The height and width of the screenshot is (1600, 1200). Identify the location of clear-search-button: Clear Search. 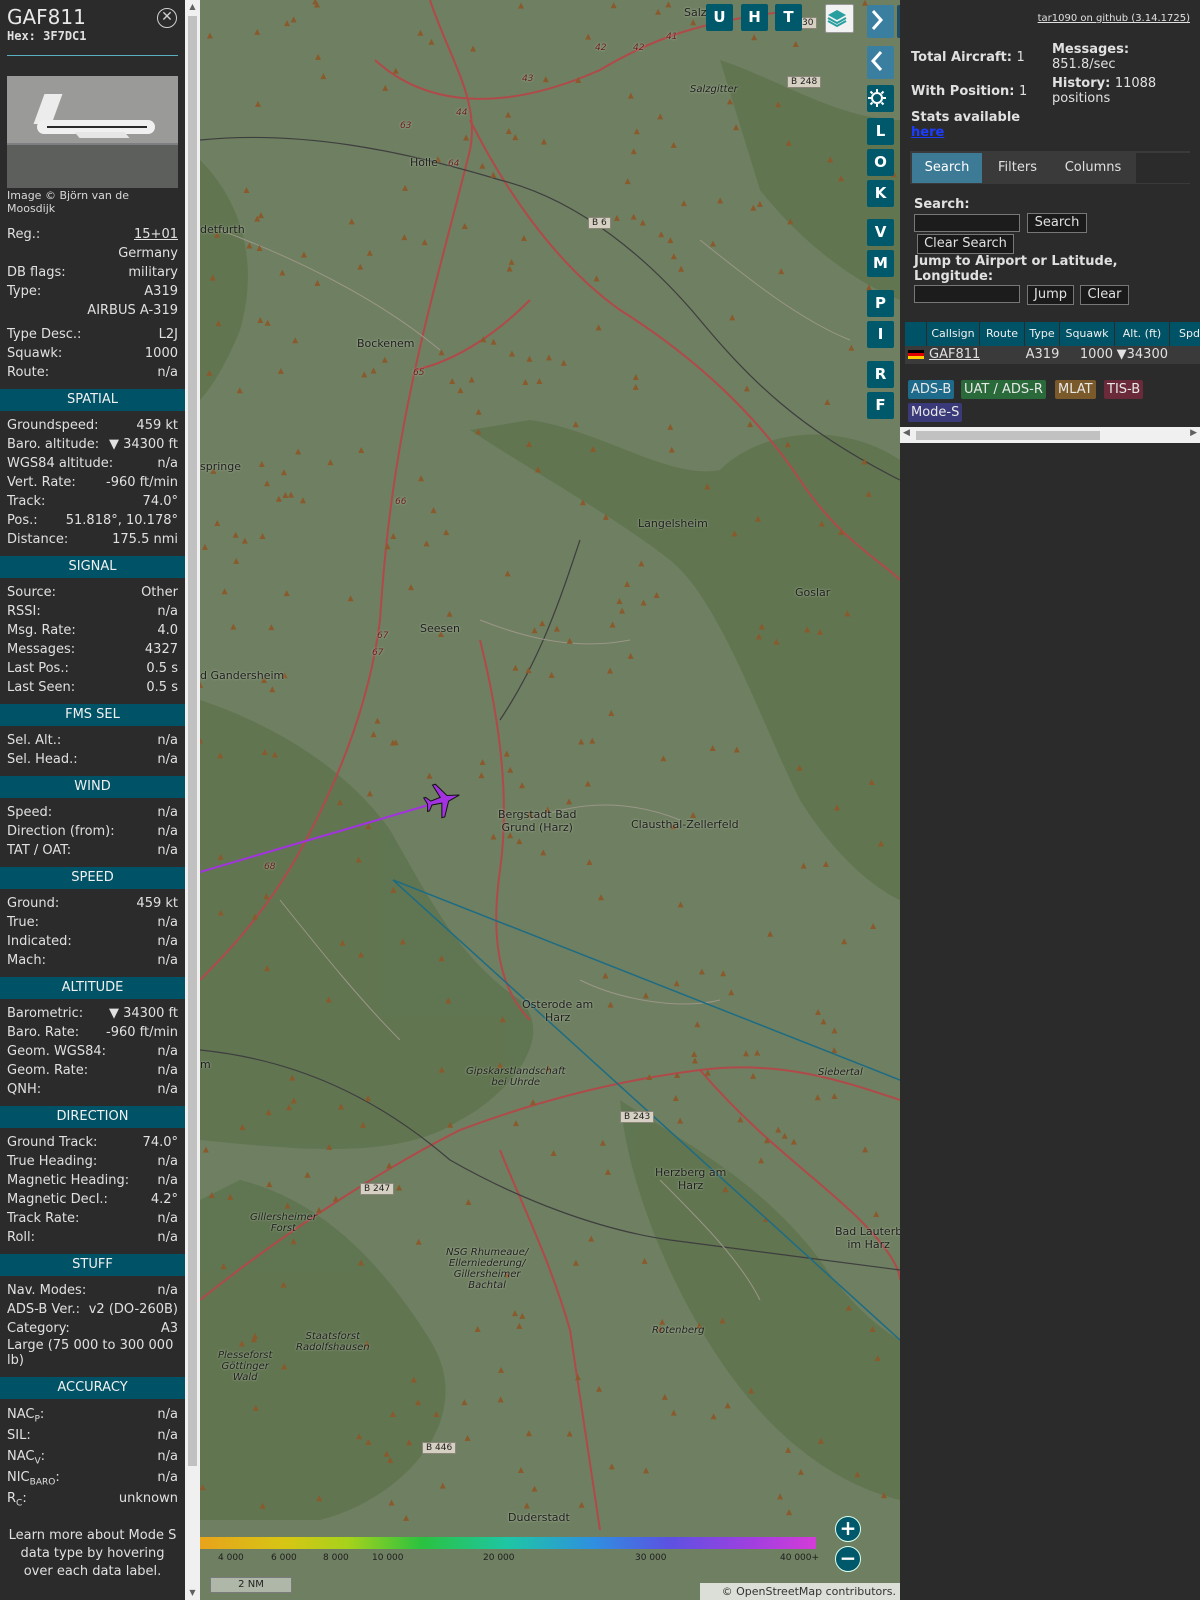
(965, 244).